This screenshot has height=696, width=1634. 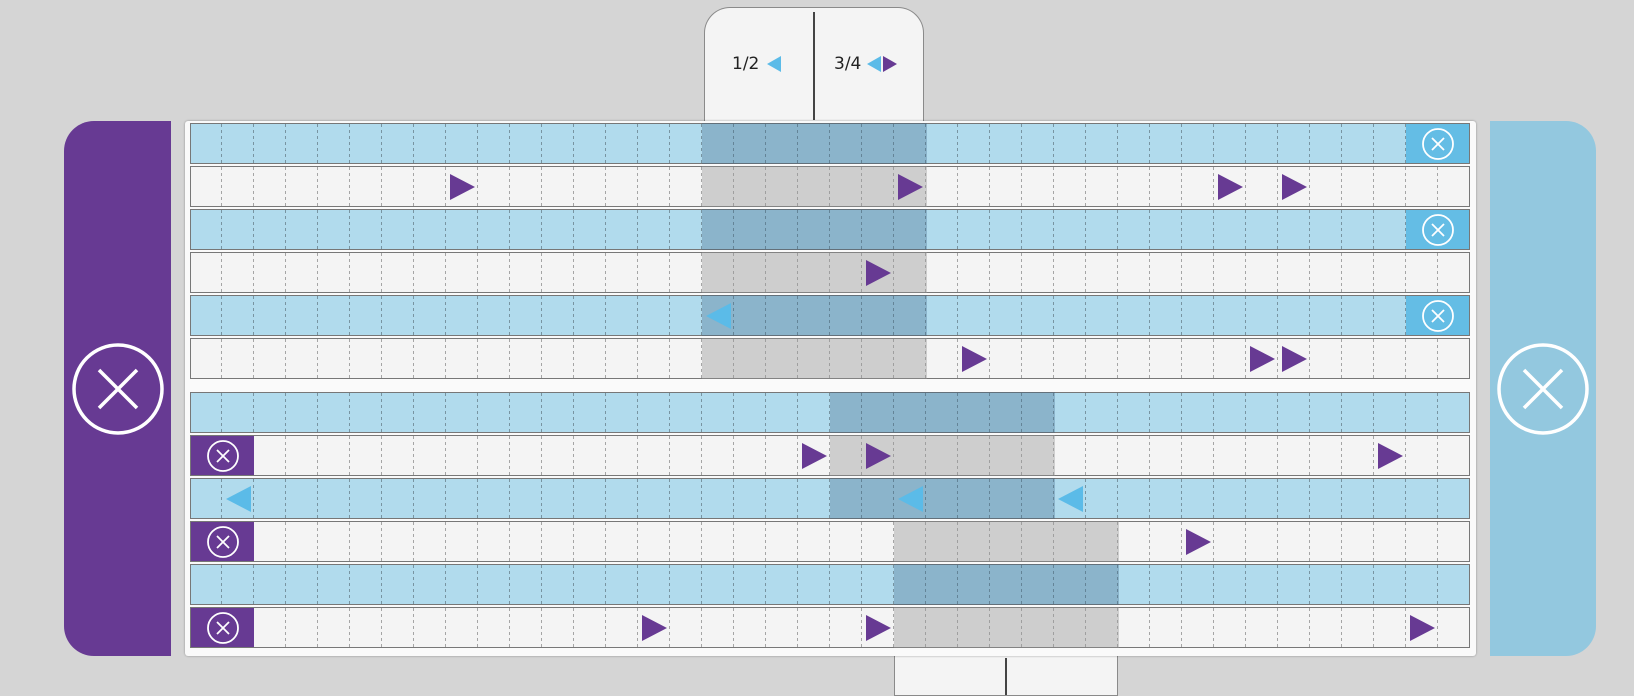 What do you see at coordinates (746, 64) in the screenshot?
I see `left-label-text: 1/2` at bounding box center [746, 64].